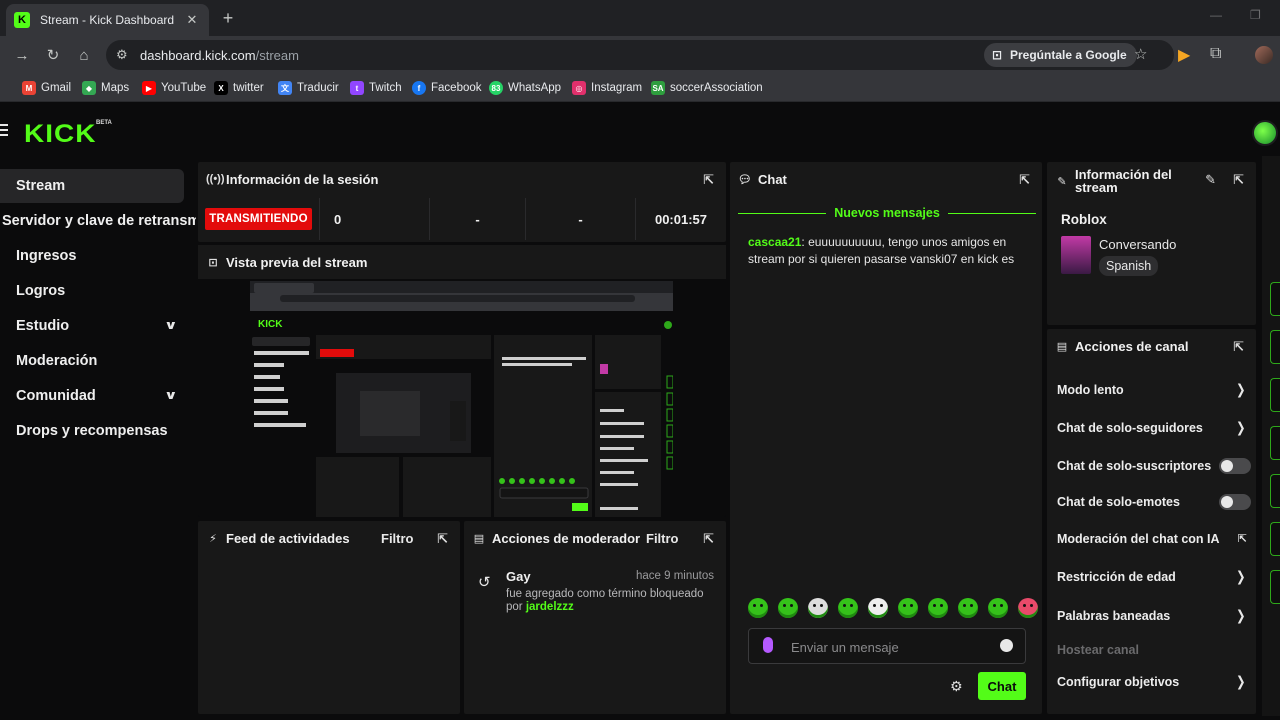  Describe the element at coordinates (716, 88) in the screenshot. I see `bookmark-label: soccerAssociation` at that location.